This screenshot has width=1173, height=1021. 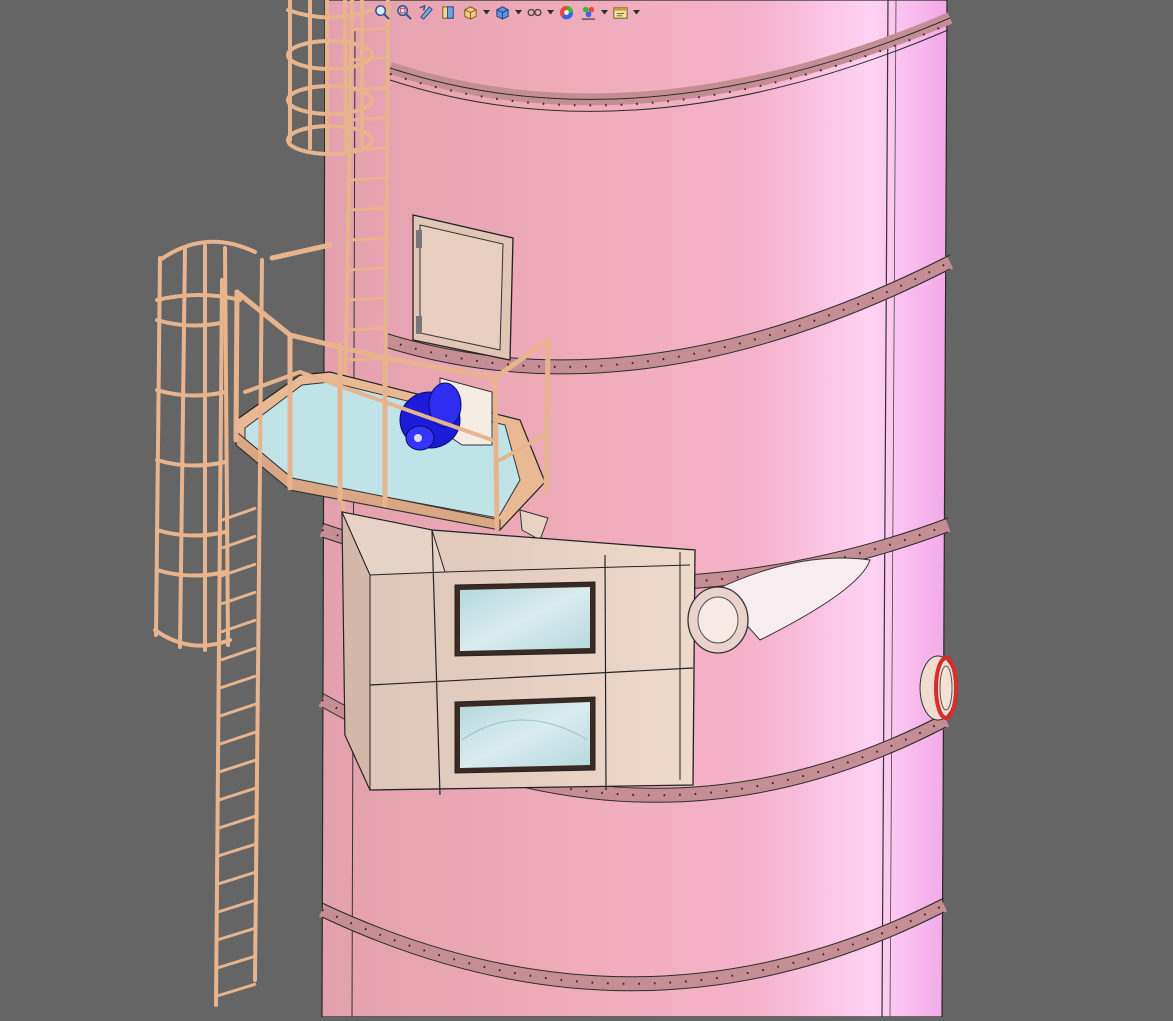 I want to click on heads-up-view-toolbar, so click(x=506, y=12).